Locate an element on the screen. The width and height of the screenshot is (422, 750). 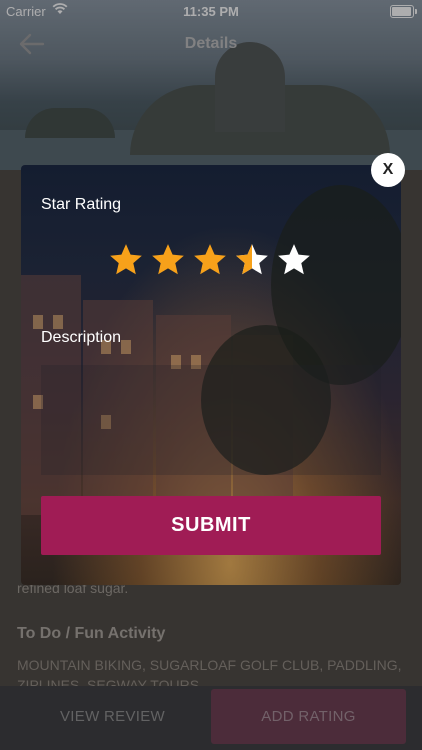
description-label: Description is located at coordinates (81, 337).